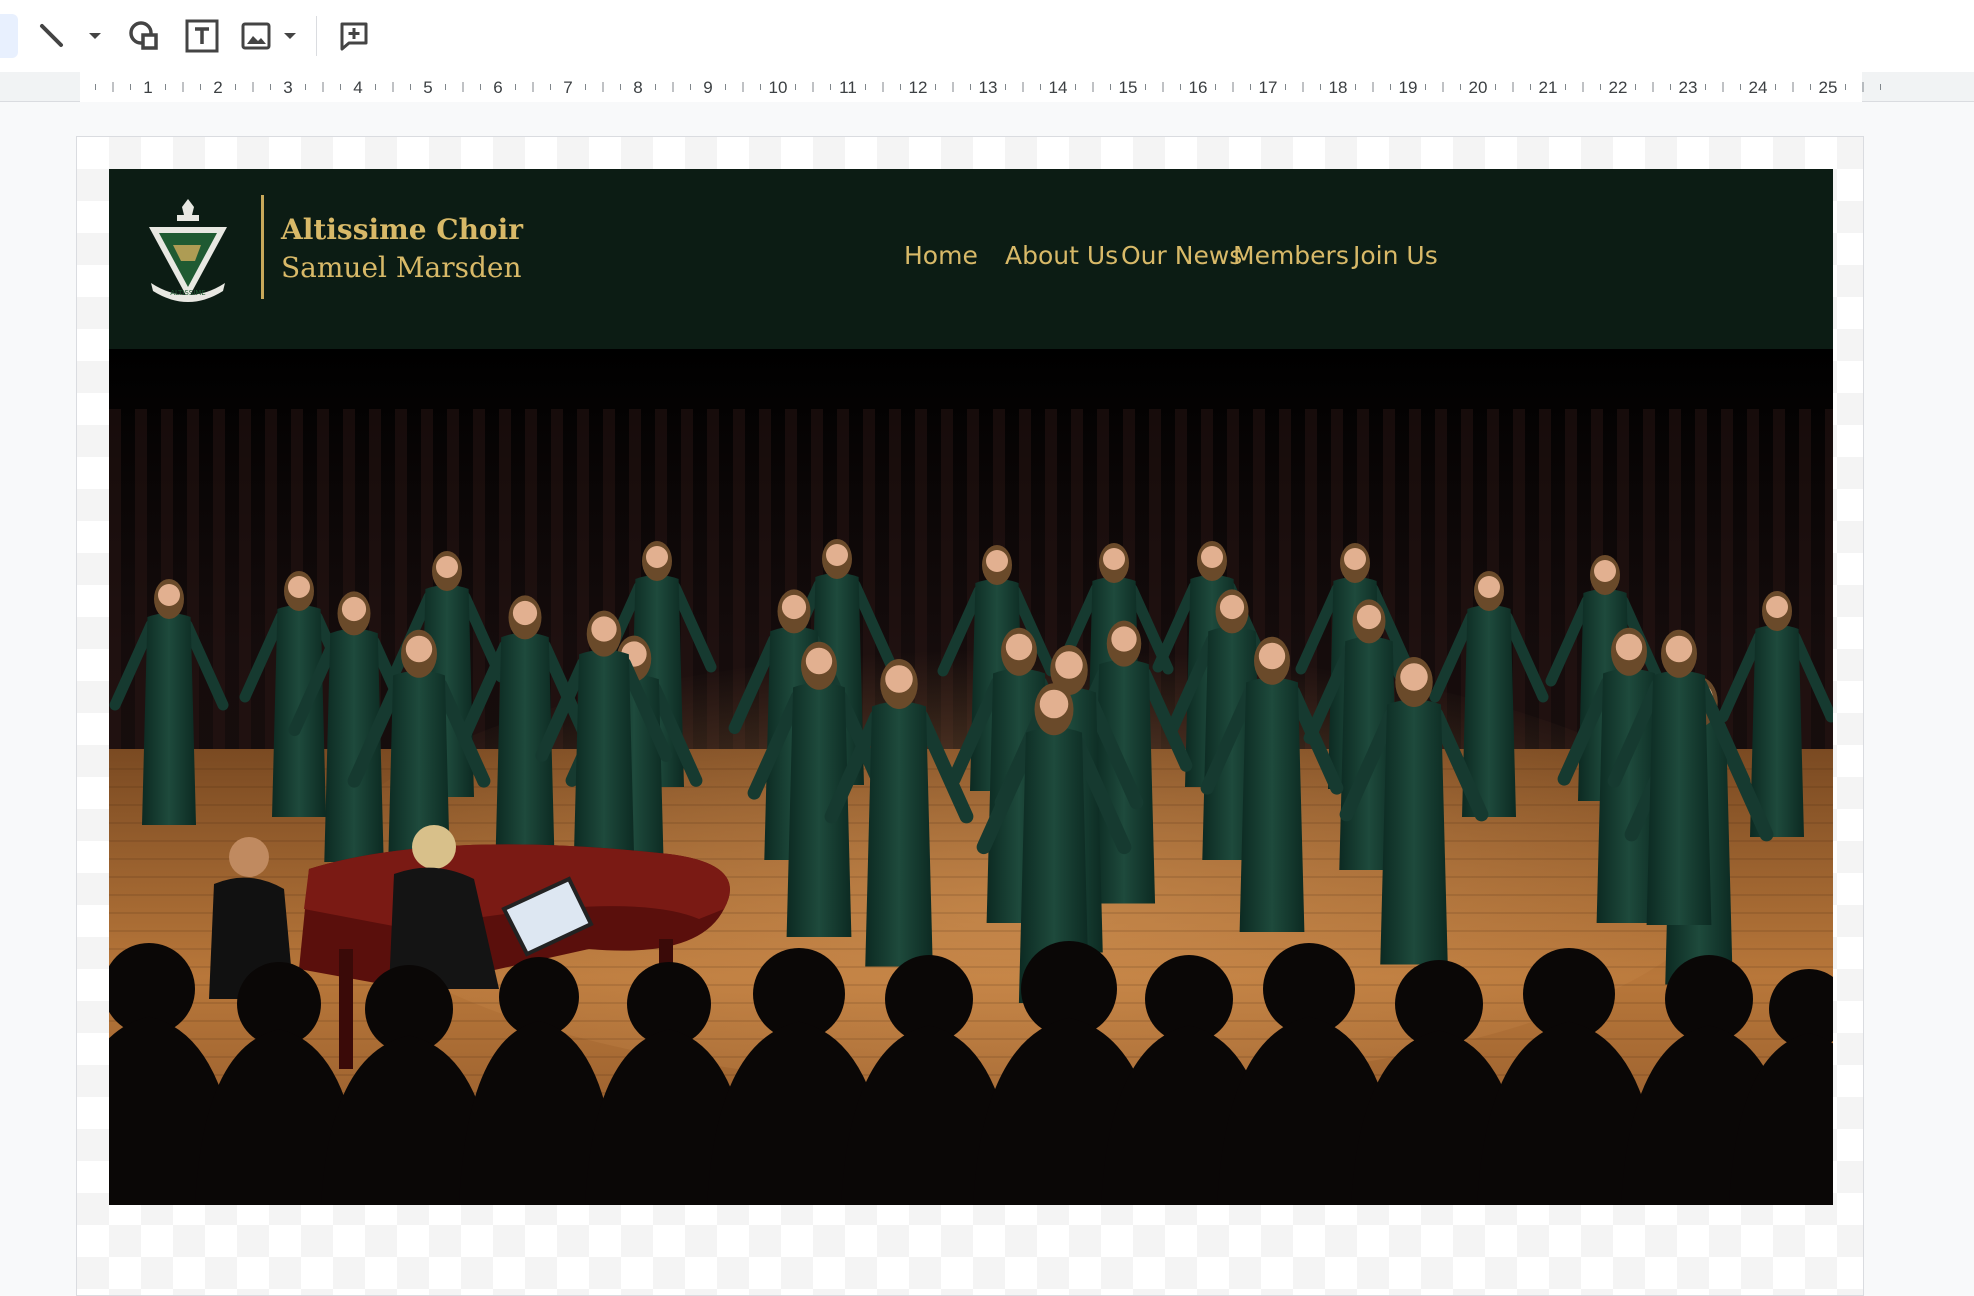 Image resolution: width=1974 pixels, height=1296 pixels. Describe the element at coordinates (427, 87) in the screenshot. I see `ruler-label: 5` at that location.